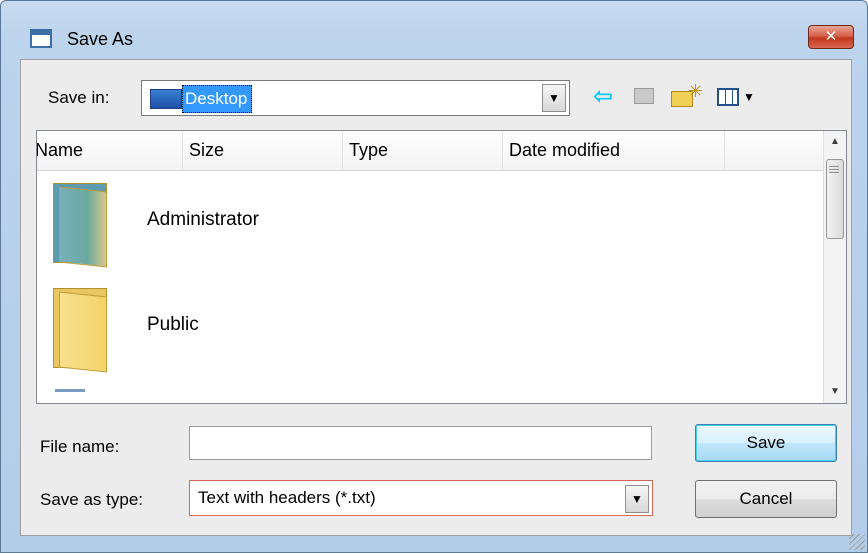  I want to click on save-in-dropdown: Desktop ▼, so click(355, 98).